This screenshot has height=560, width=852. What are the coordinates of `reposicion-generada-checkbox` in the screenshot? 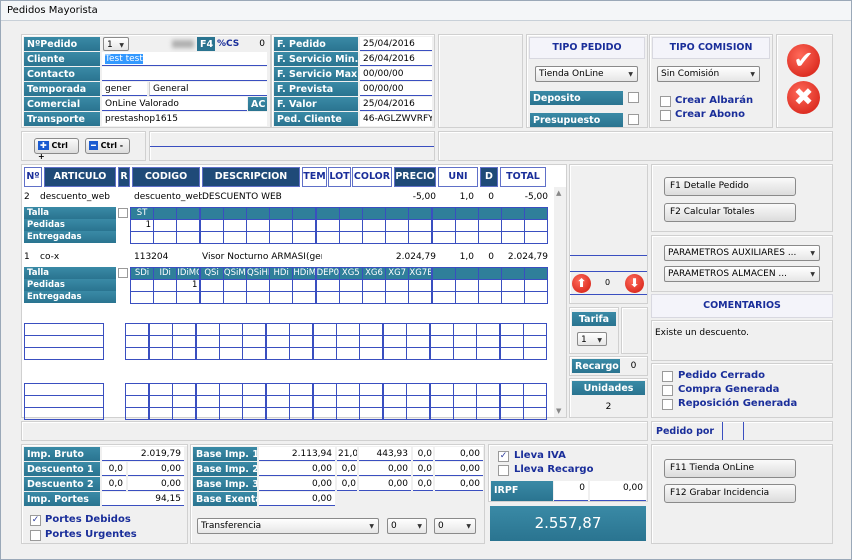 It's located at (667, 404).